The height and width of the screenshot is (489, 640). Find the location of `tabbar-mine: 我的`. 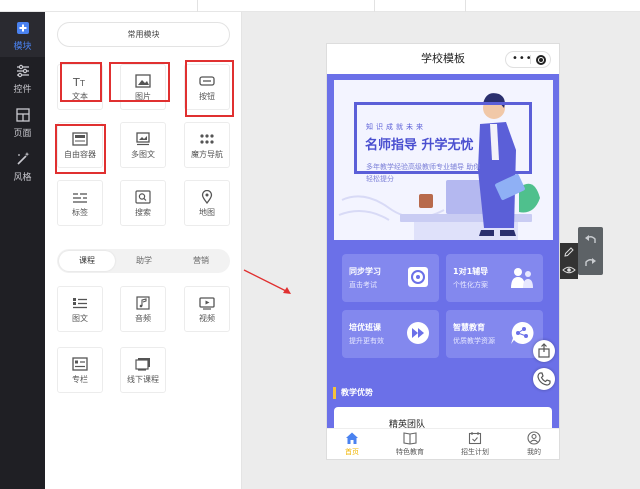

tabbar-mine: 我的 is located at coordinates (534, 444).